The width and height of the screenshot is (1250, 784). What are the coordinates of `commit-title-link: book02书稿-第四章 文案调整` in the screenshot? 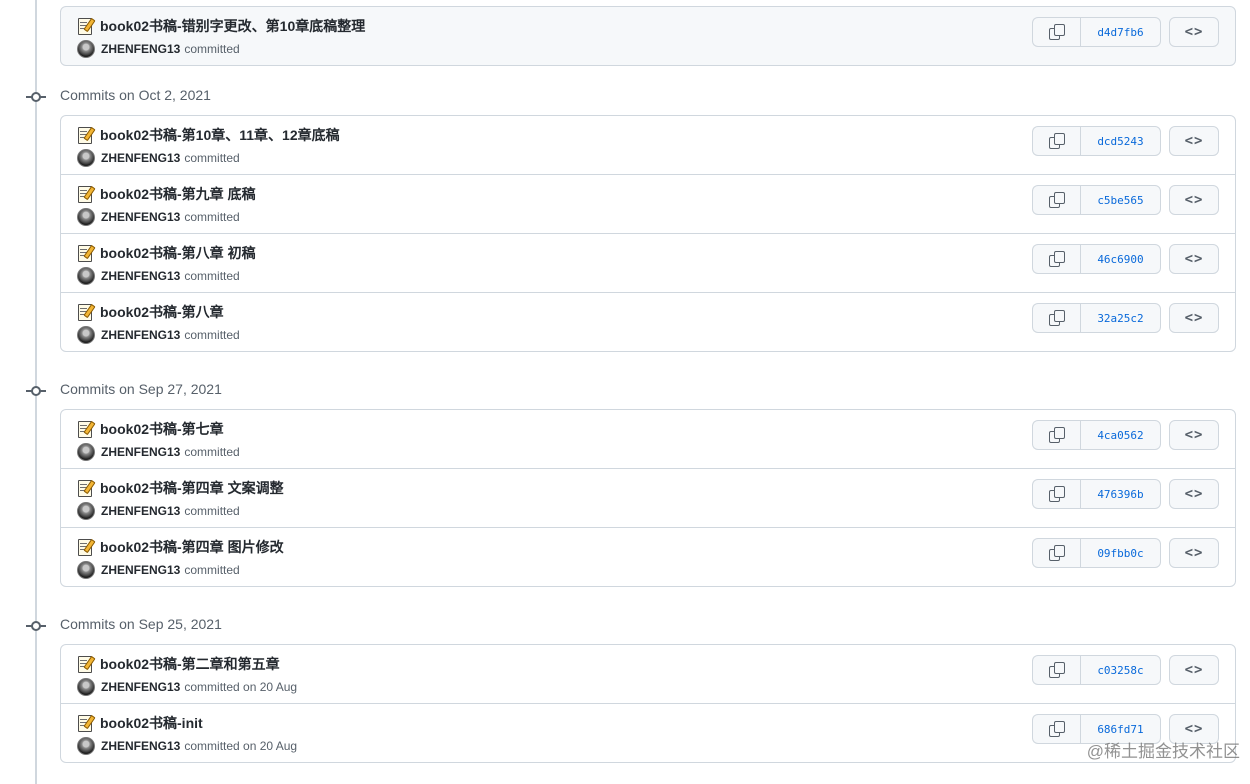 It's located at (192, 488).